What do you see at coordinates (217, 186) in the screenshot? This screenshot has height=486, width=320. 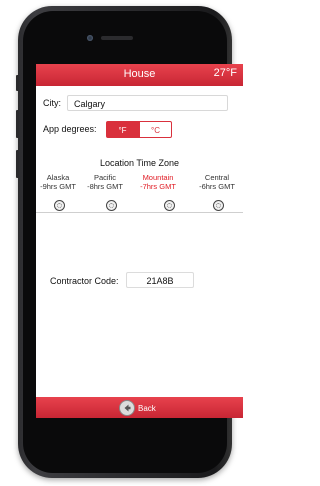 I see `timezone-offset: -6hrs GMT` at bounding box center [217, 186].